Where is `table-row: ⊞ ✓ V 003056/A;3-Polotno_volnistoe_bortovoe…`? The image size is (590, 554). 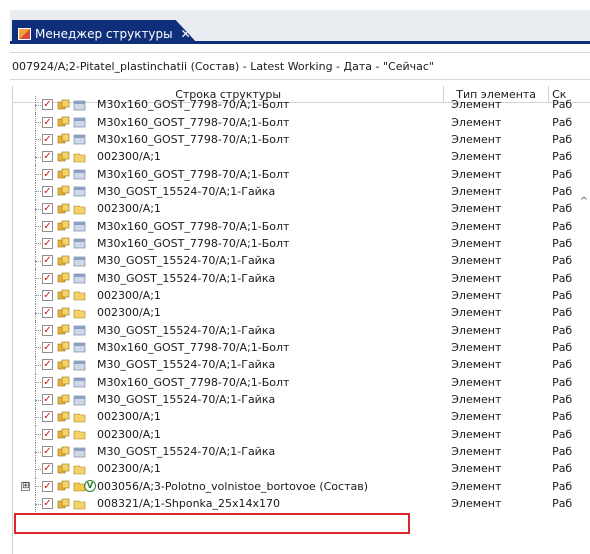
table-row: ⊞ ✓ V 003056/A;3-Polotno_volnistoe_bortovoe… is located at coordinates (301, 486).